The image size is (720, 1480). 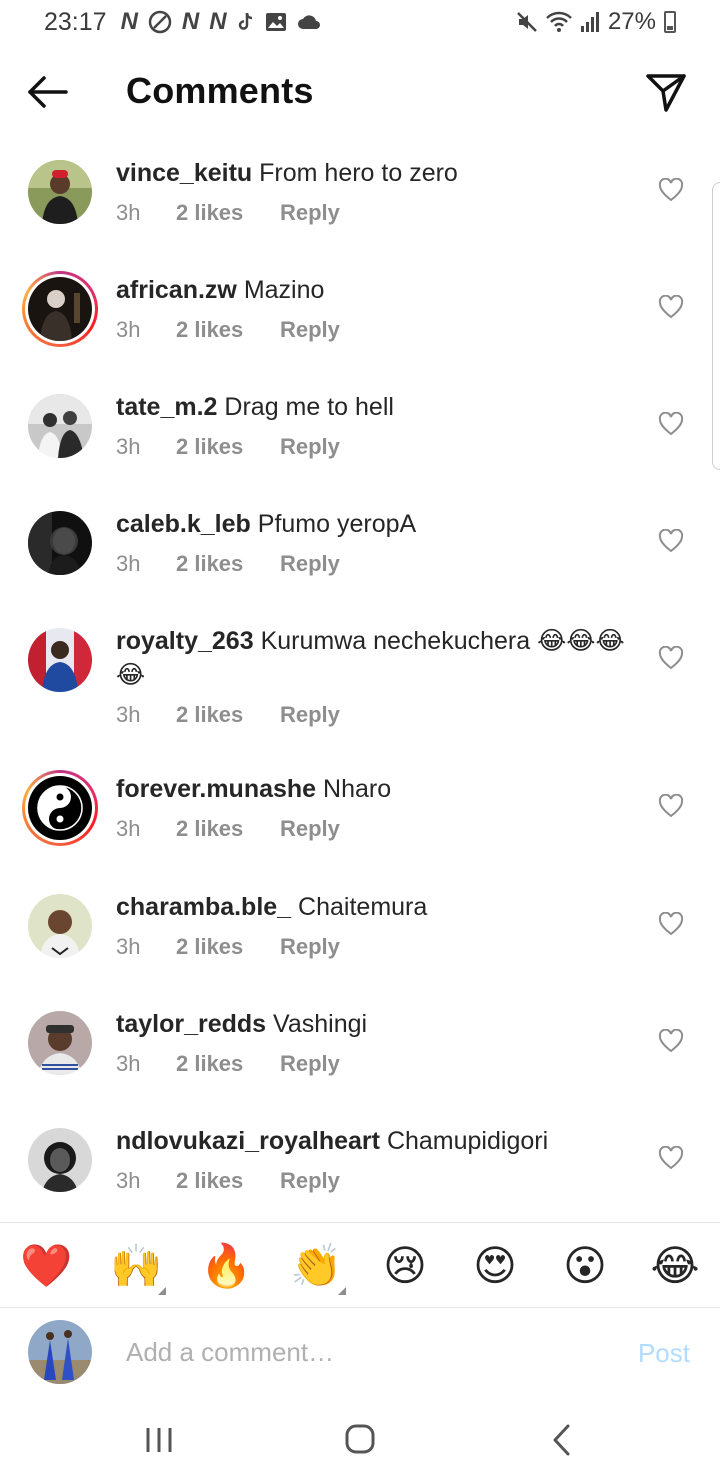 What do you see at coordinates (360, 325) in the screenshot?
I see `comment-item: african.zw Mazino 3h 2 likes Reply` at bounding box center [360, 325].